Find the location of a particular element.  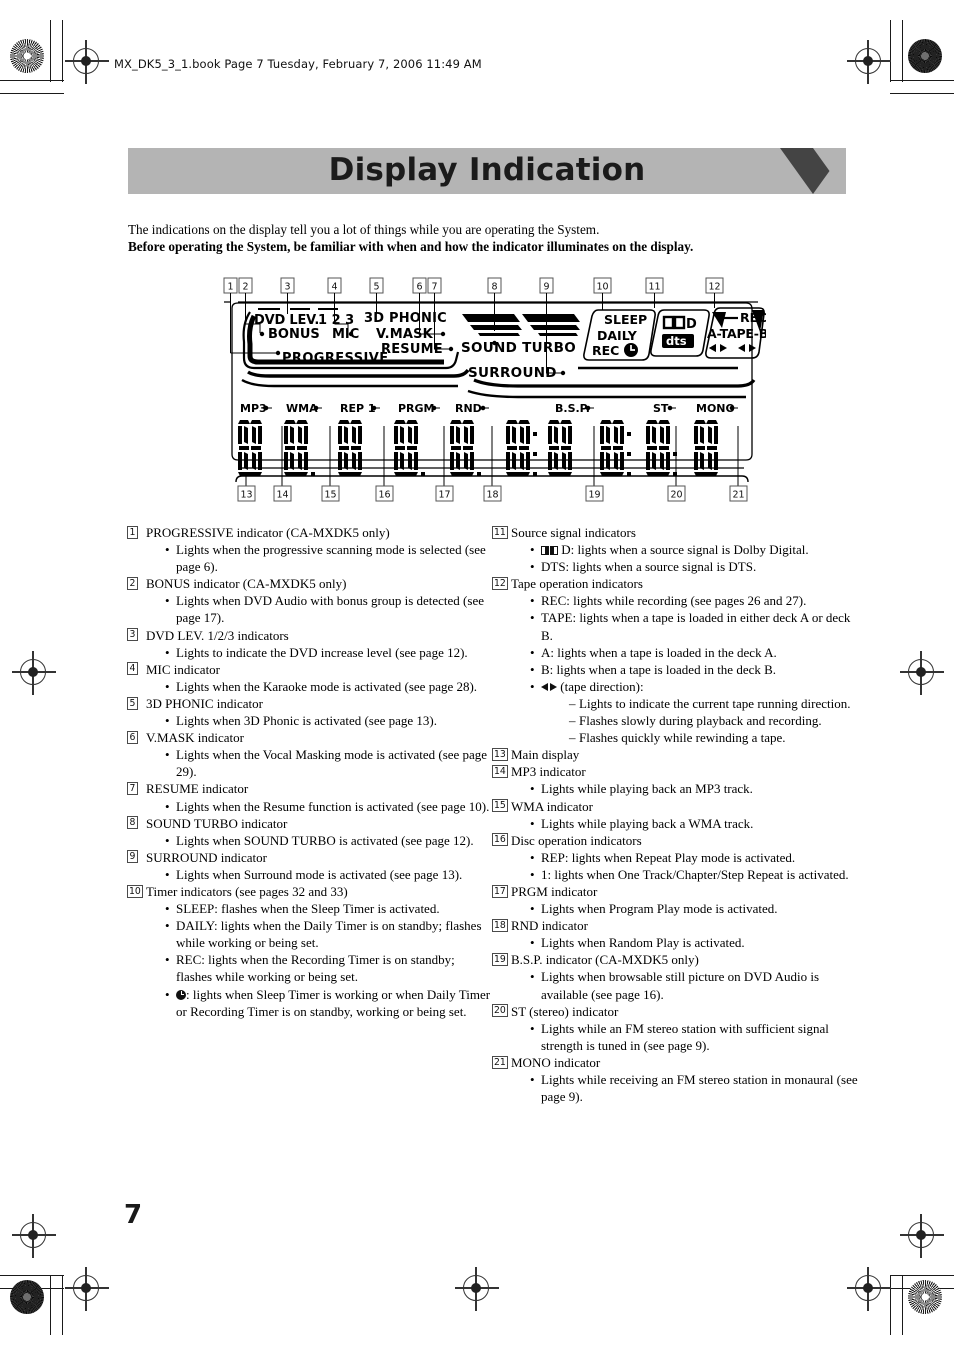

item-title: PRGM indicator is located at coordinates (554, 891).